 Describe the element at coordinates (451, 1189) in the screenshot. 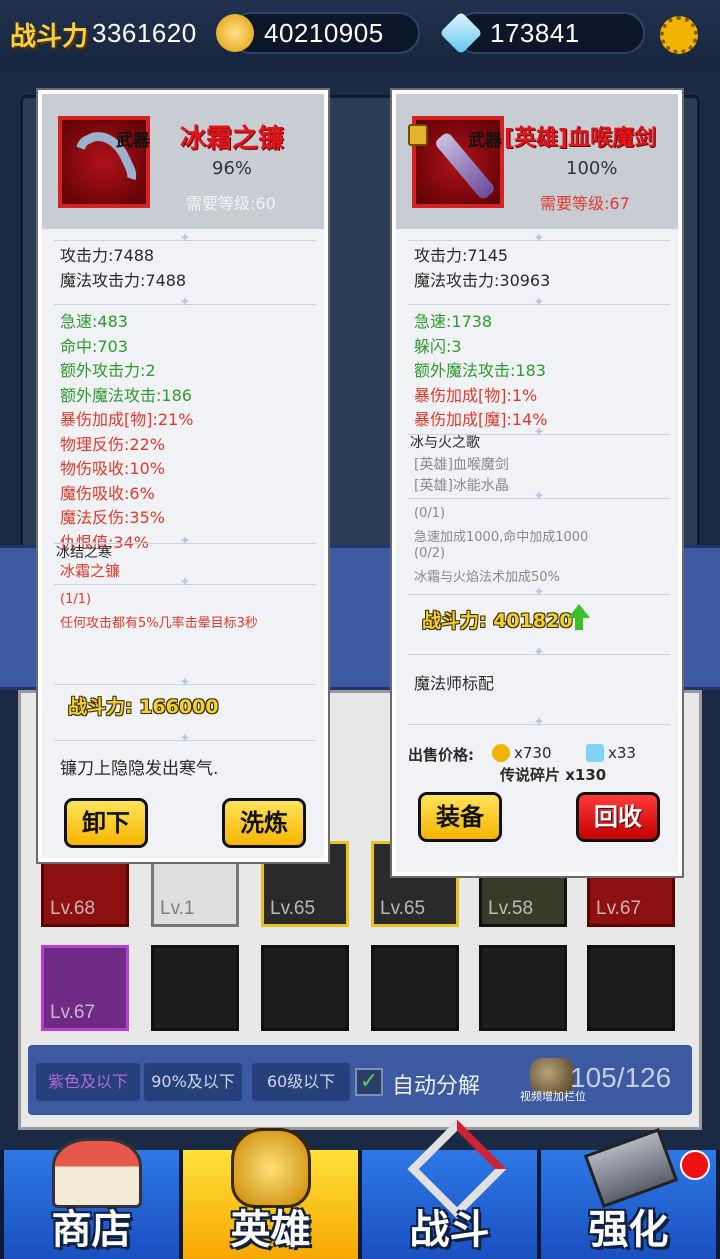

I see `nav-battle: 战斗` at that location.